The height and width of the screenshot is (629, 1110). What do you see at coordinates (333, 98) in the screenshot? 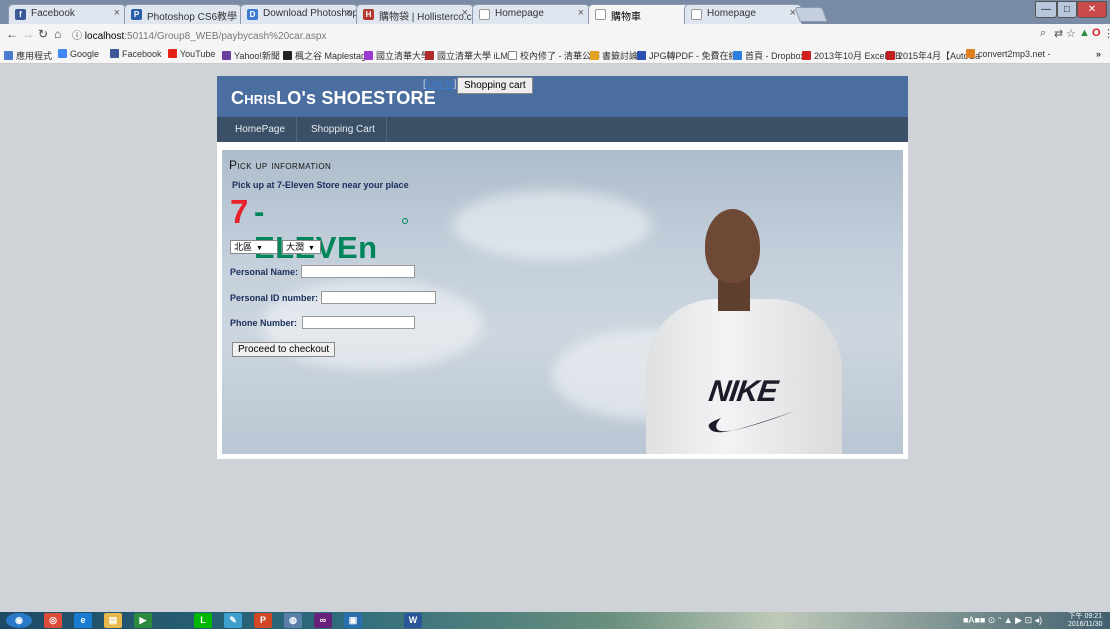
I see `site-title: ChrisLO's SHOESTORE` at bounding box center [333, 98].